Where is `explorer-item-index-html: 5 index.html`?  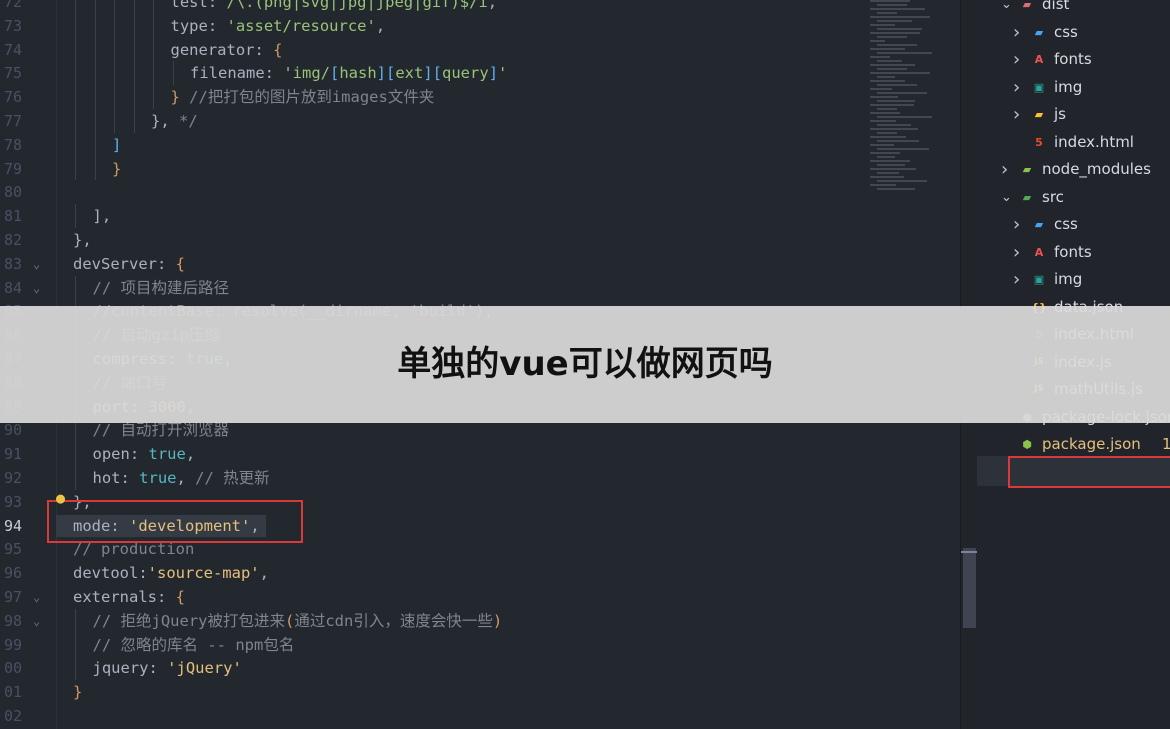
explorer-item-index-html: 5 index.html is located at coordinates (1073, 142).